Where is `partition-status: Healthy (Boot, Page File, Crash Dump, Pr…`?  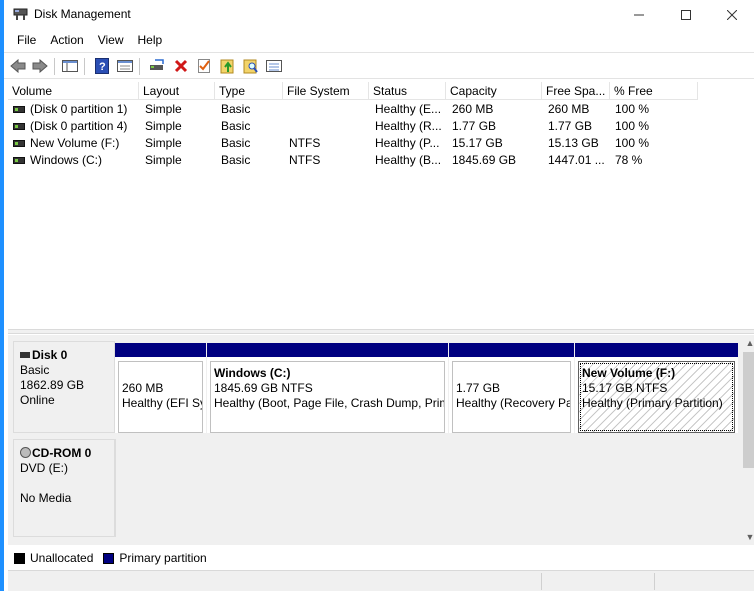 partition-status: Healthy (Boot, Page File, Crash Dump, Pr… is located at coordinates (329, 403).